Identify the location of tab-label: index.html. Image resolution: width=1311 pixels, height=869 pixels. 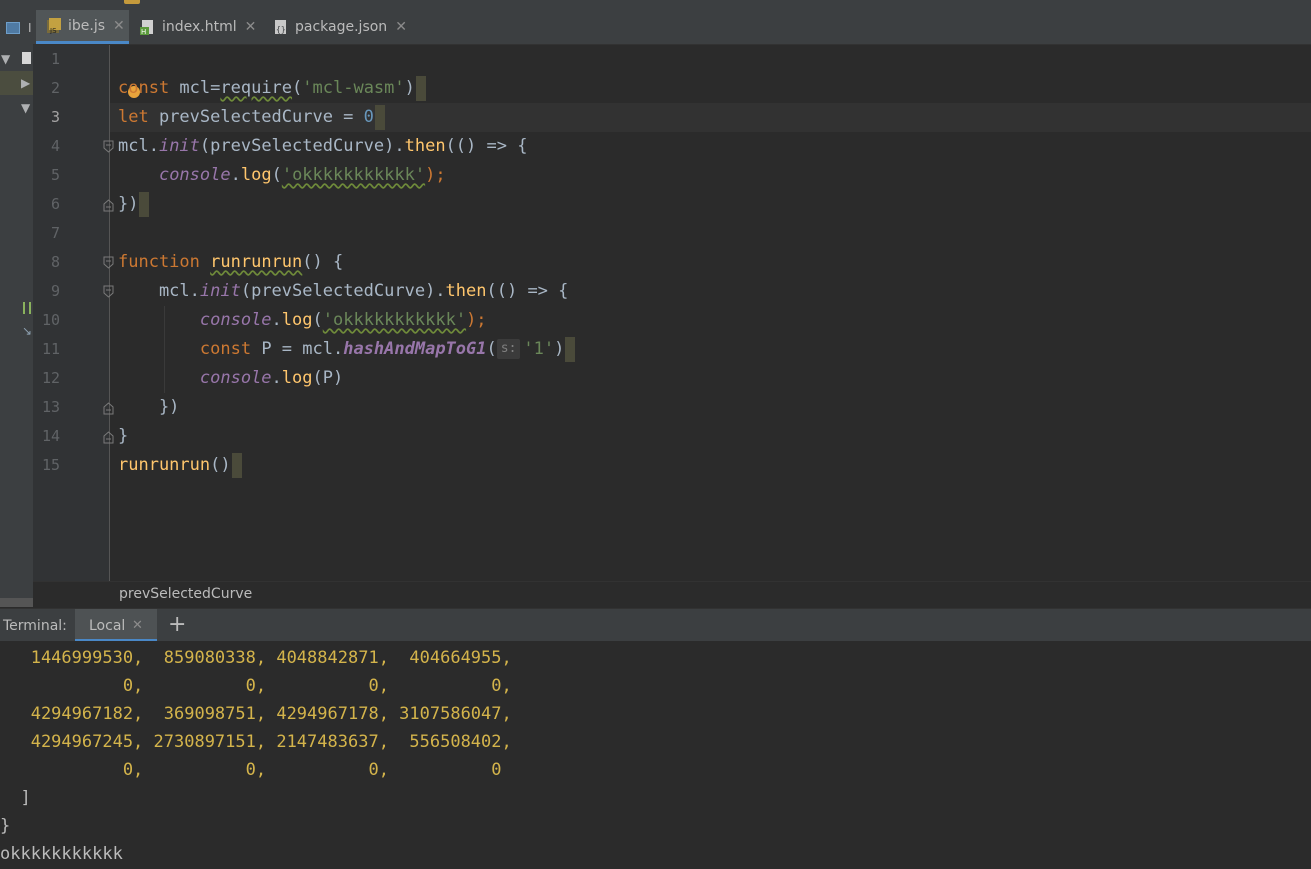
(199, 27).